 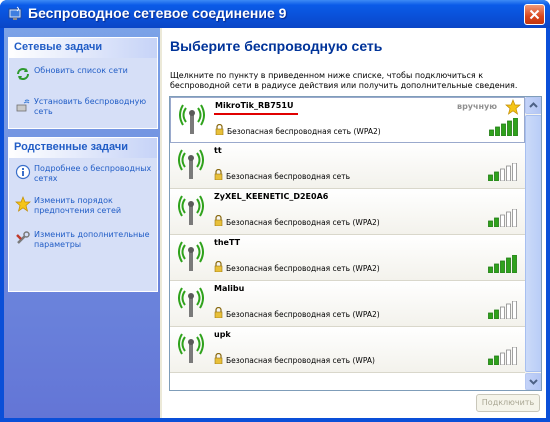 I want to click on network-item: tt Безопасная беспроводная сеть, so click(x=347, y=166).